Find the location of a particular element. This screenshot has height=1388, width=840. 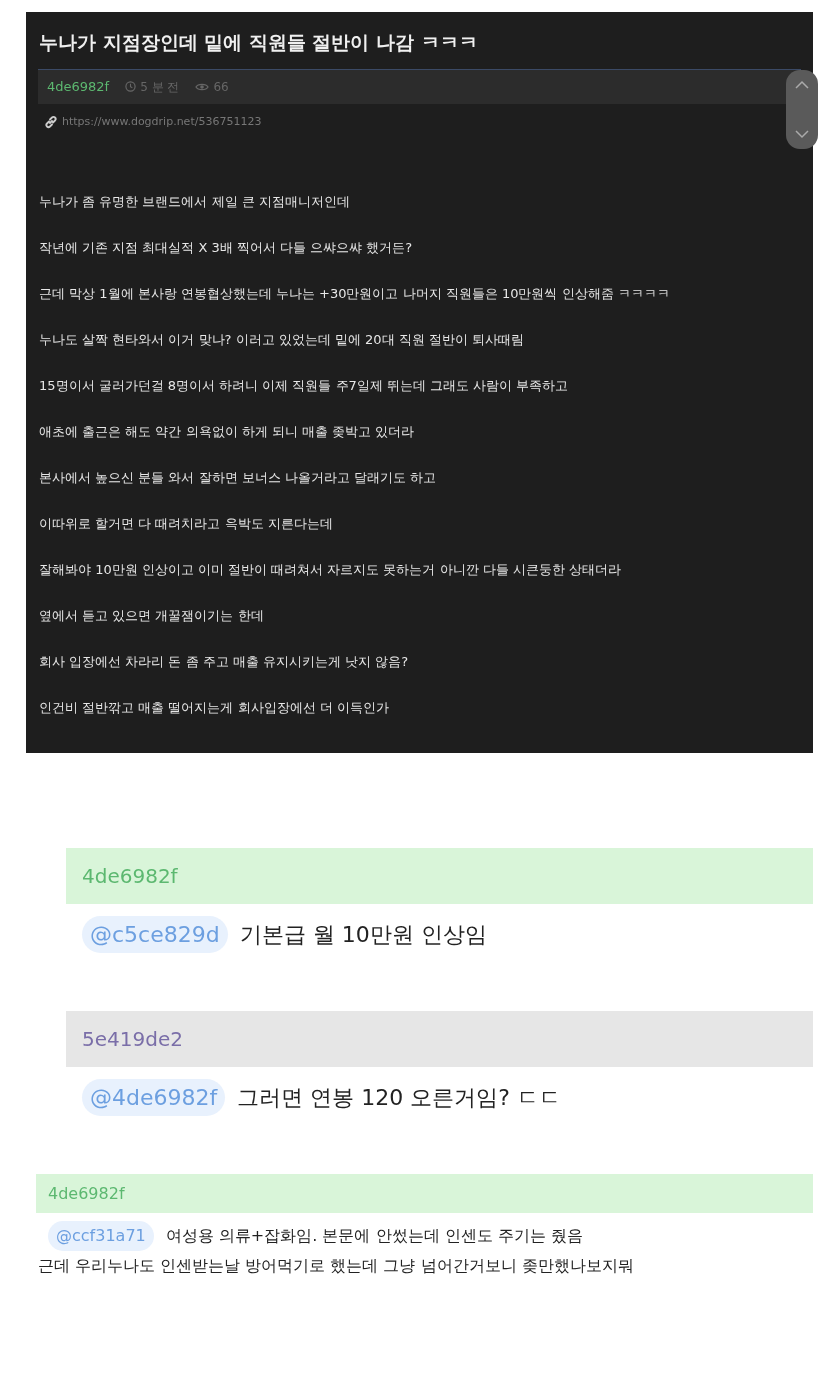

post-paragraph: 잘해봐야 10만원 인상이고 이미 절반이 때려쳐서 자르지도 못하는거 아니깐 다들 시큰둥한 상태더라 is located at coordinates (330, 570).